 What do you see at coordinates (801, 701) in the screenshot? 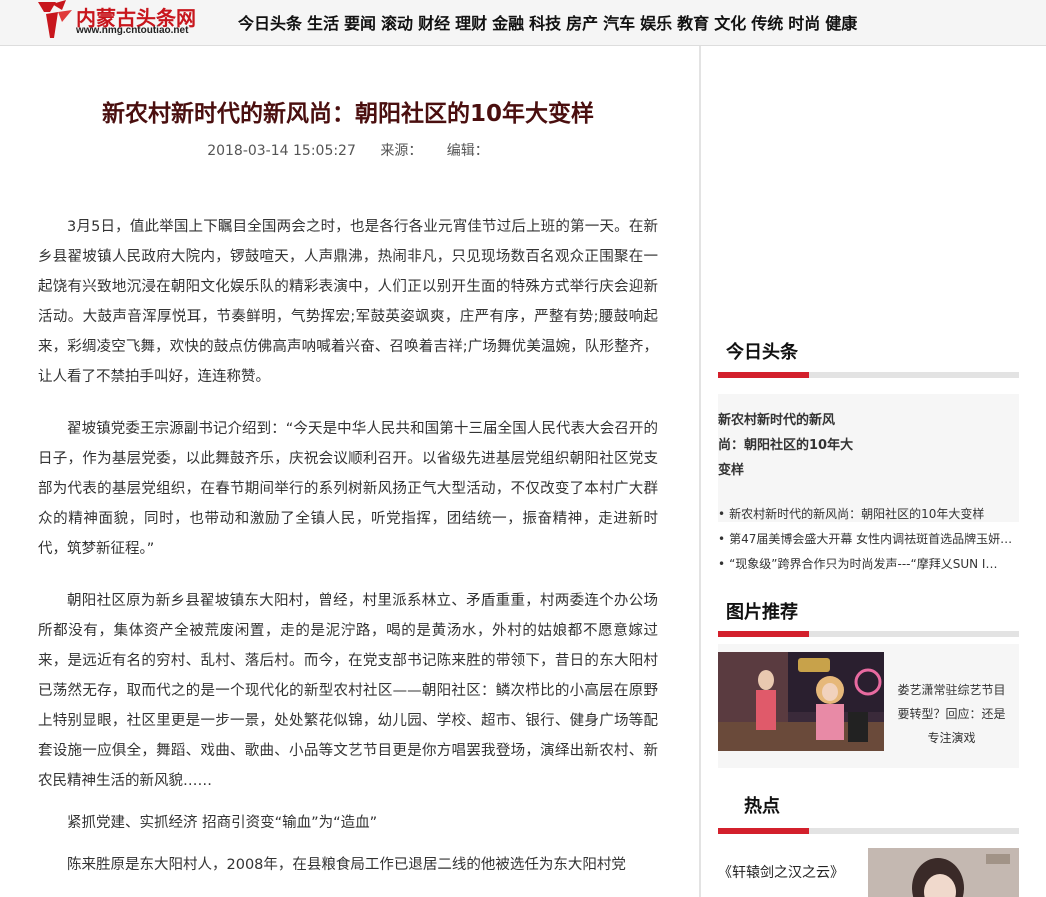
I see `recommend-photo` at bounding box center [801, 701].